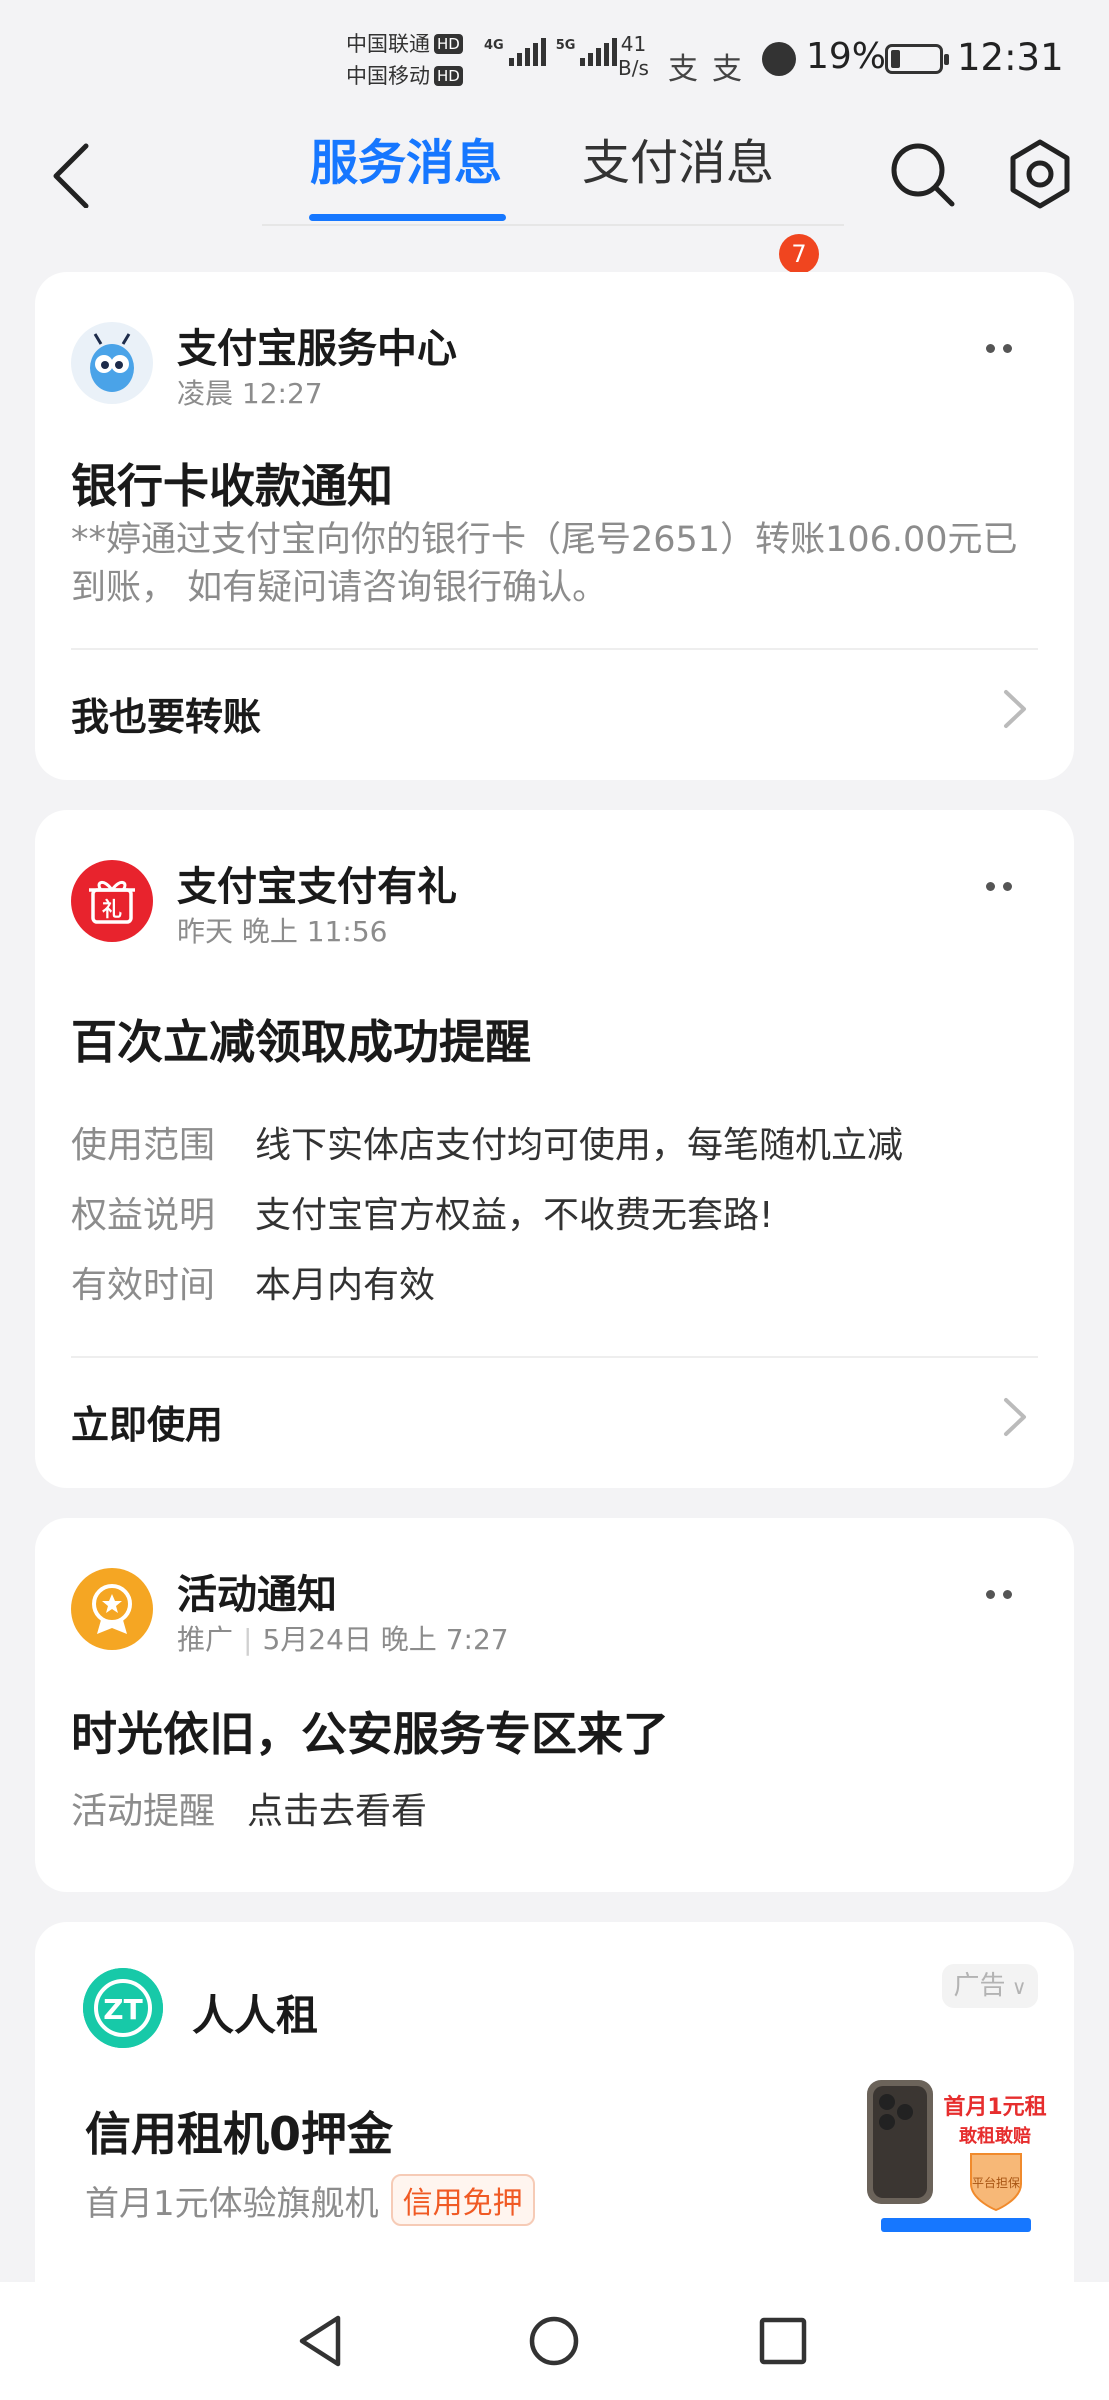 The width and height of the screenshot is (1109, 2400). I want to click on tab-divider, so click(553, 225).